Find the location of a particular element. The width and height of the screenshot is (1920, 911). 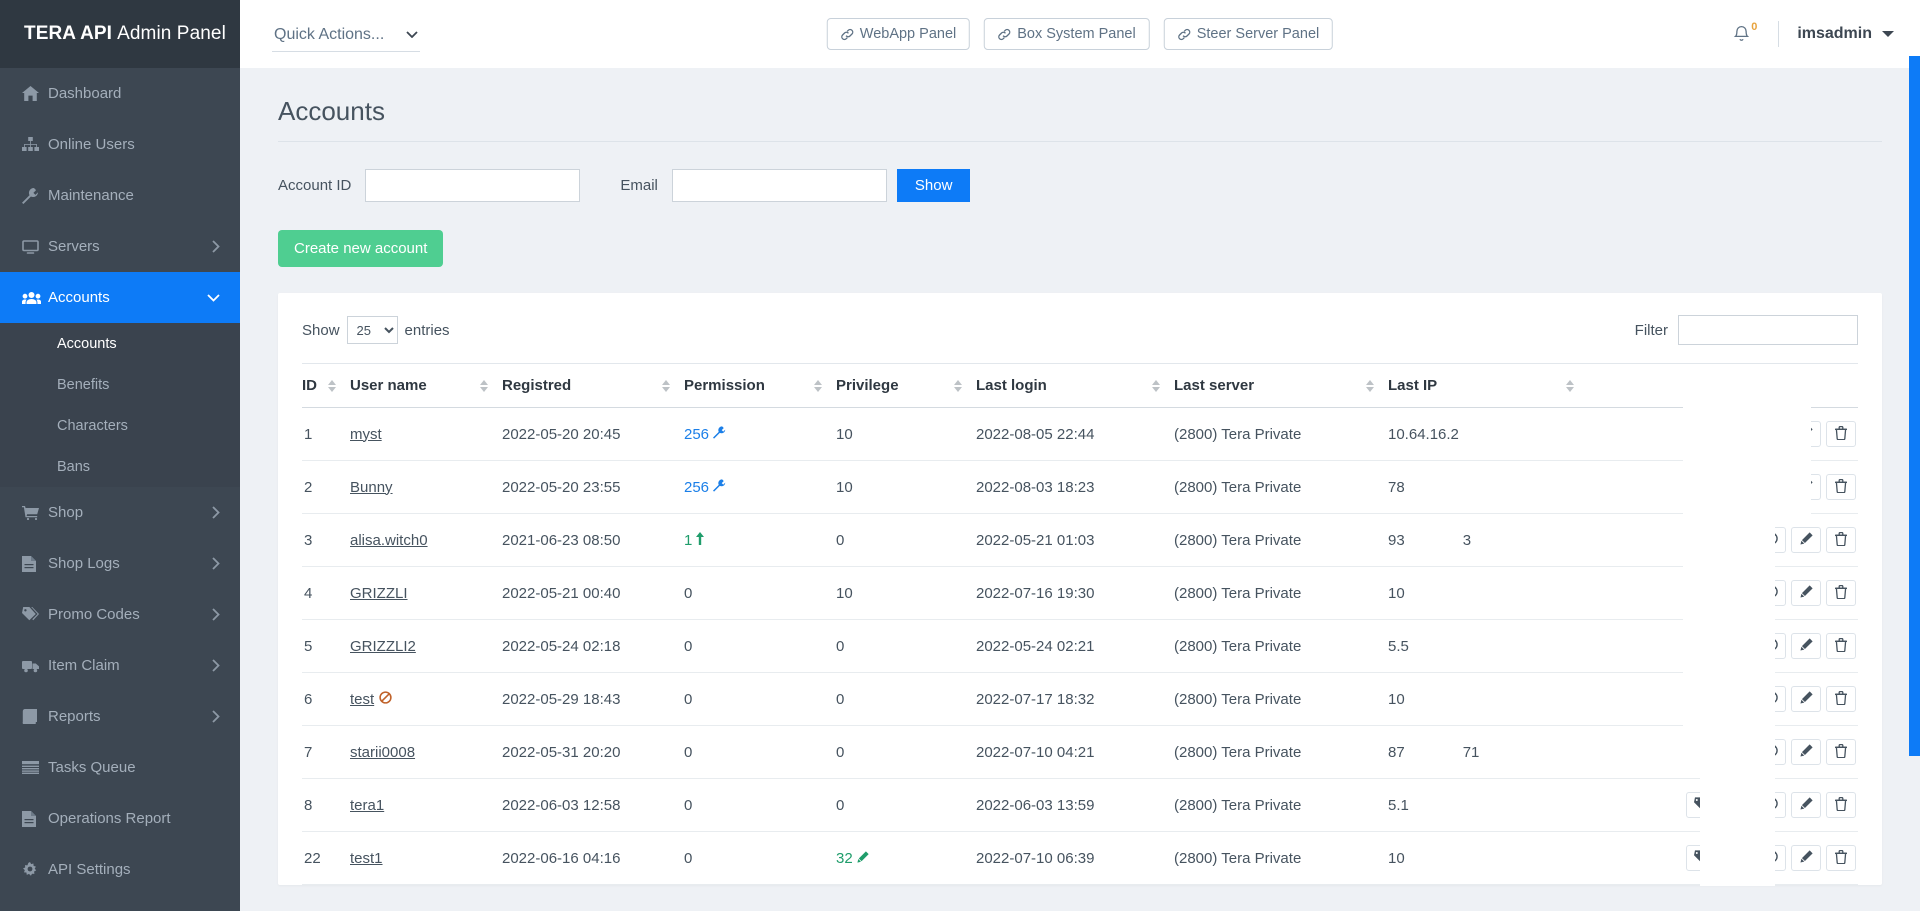

sidebar-item-item-claim: Item Claim is located at coordinates (120, 665).